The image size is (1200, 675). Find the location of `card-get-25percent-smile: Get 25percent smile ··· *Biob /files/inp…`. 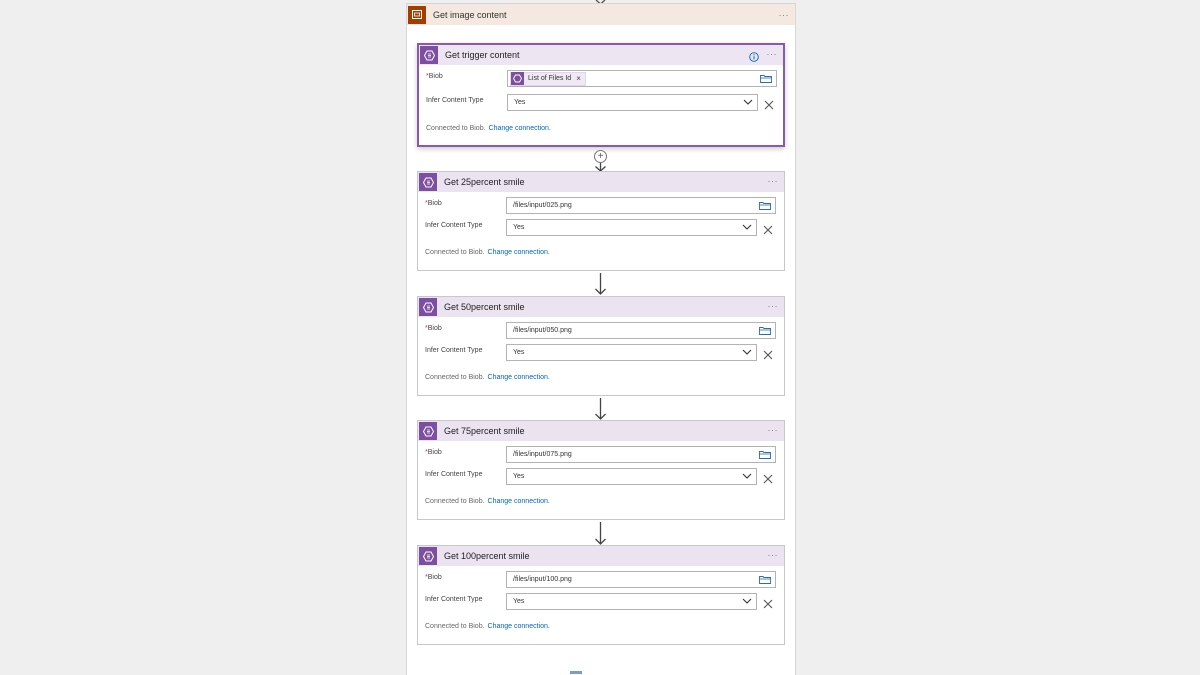

card-get-25percent-smile: Get 25percent smile ··· *Biob /files/inp… is located at coordinates (601, 221).